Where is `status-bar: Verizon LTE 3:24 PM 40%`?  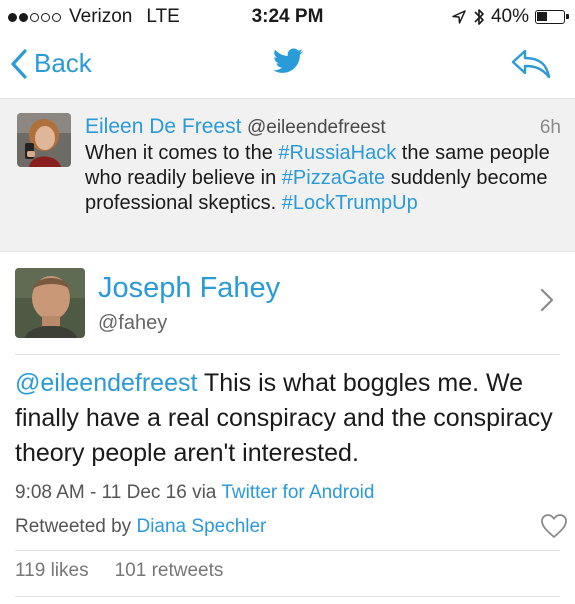
status-bar: Verizon LTE 3:24 PM 40% is located at coordinates (287, 17).